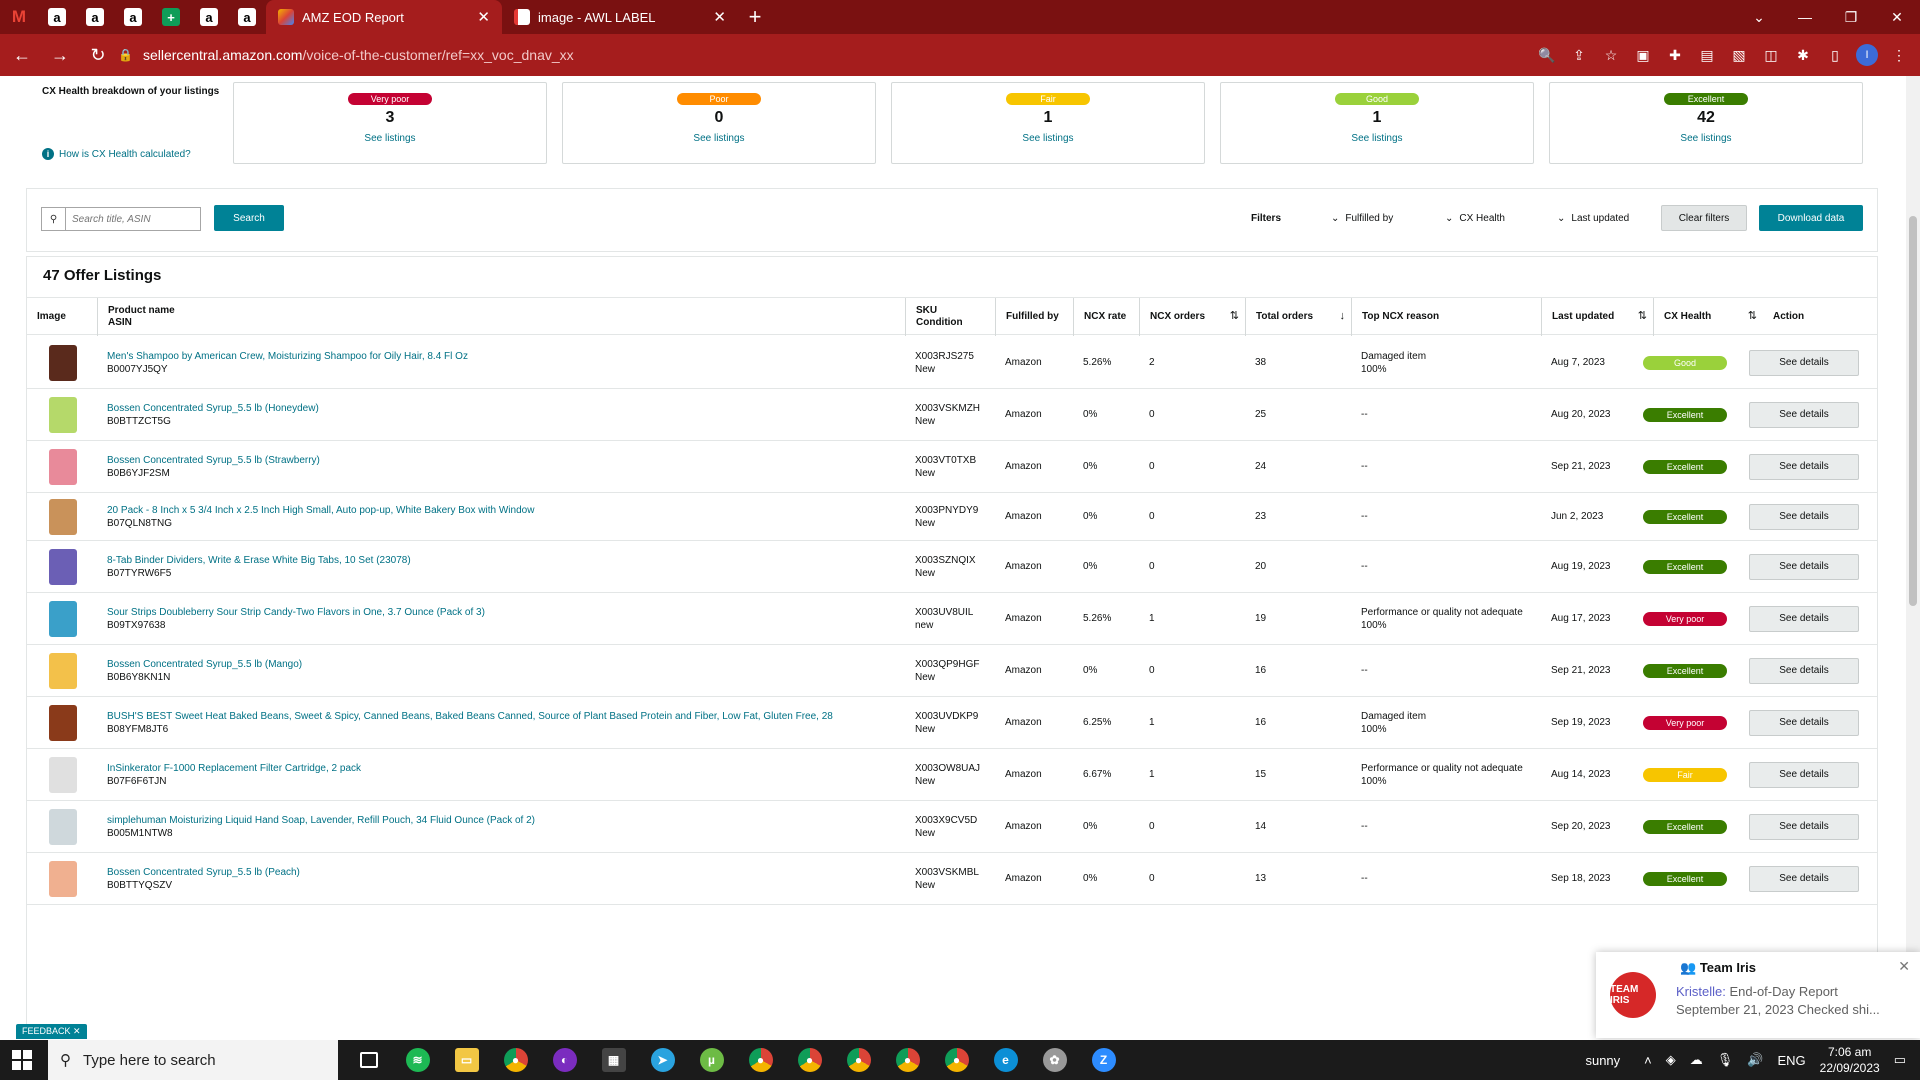  I want to click on dropdown-fulfilled-by: ⌄ Fulfilled by, so click(1362, 218).